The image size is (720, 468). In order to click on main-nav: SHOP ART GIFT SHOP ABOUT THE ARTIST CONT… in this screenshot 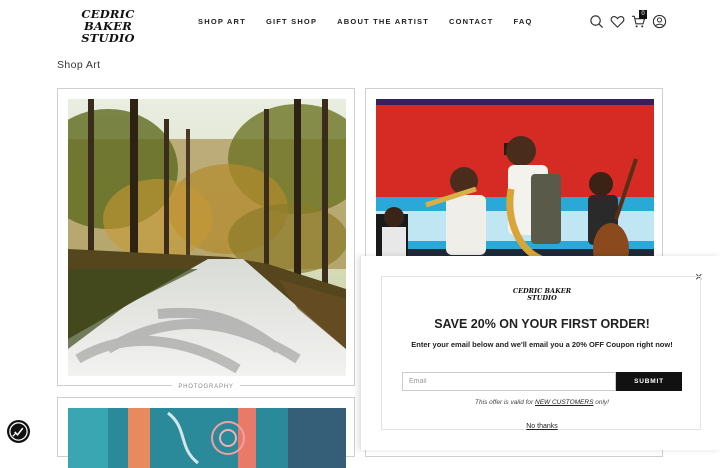, I will do `click(365, 21)`.